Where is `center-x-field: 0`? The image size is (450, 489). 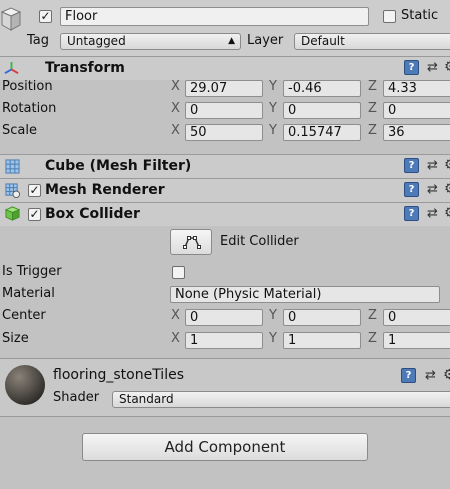 center-x-field: 0 is located at coordinates (224, 317).